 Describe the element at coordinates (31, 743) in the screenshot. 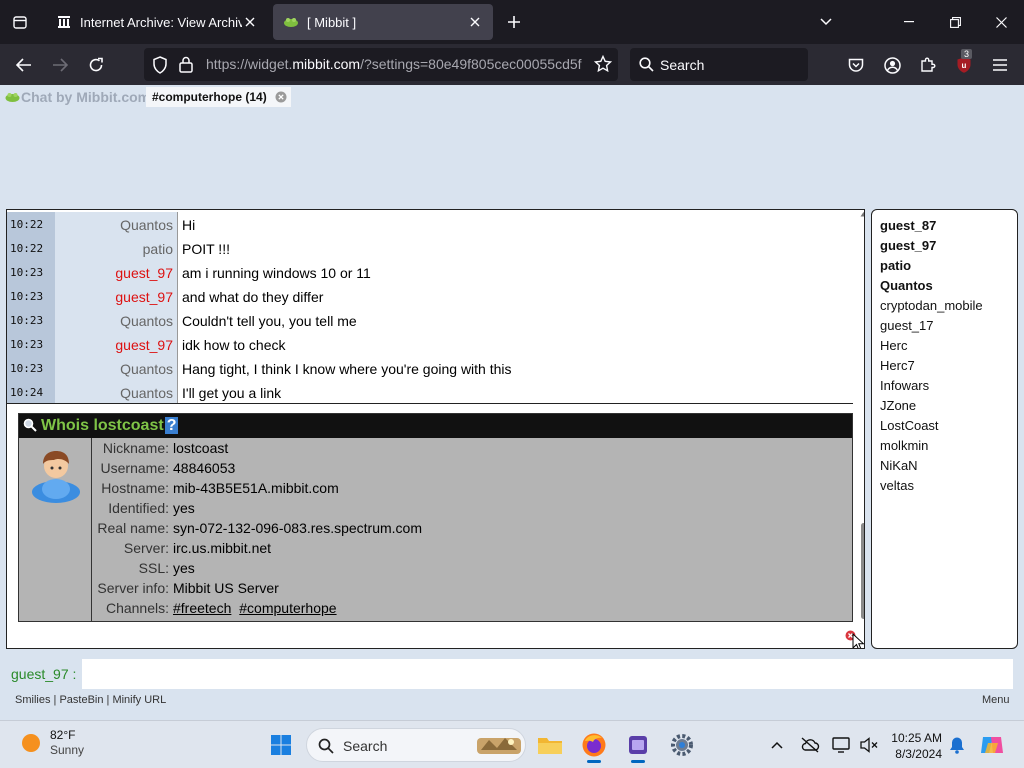

I see `sun-icon` at that location.